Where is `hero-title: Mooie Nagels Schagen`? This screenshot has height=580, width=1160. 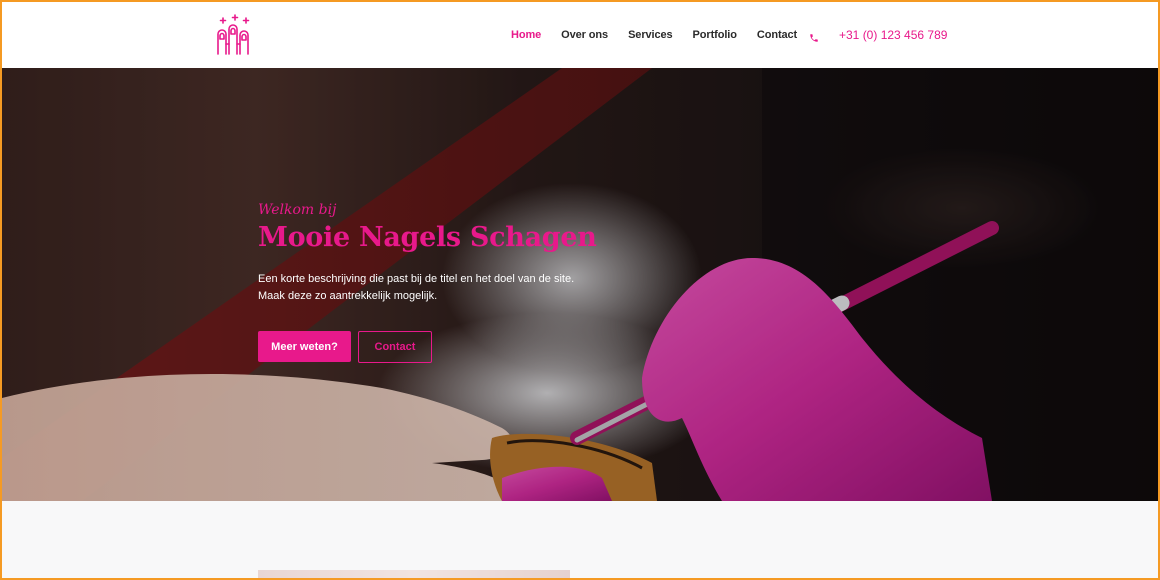 hero-title: Mooie Nagels Schagen is located at coordinates (427, 237).